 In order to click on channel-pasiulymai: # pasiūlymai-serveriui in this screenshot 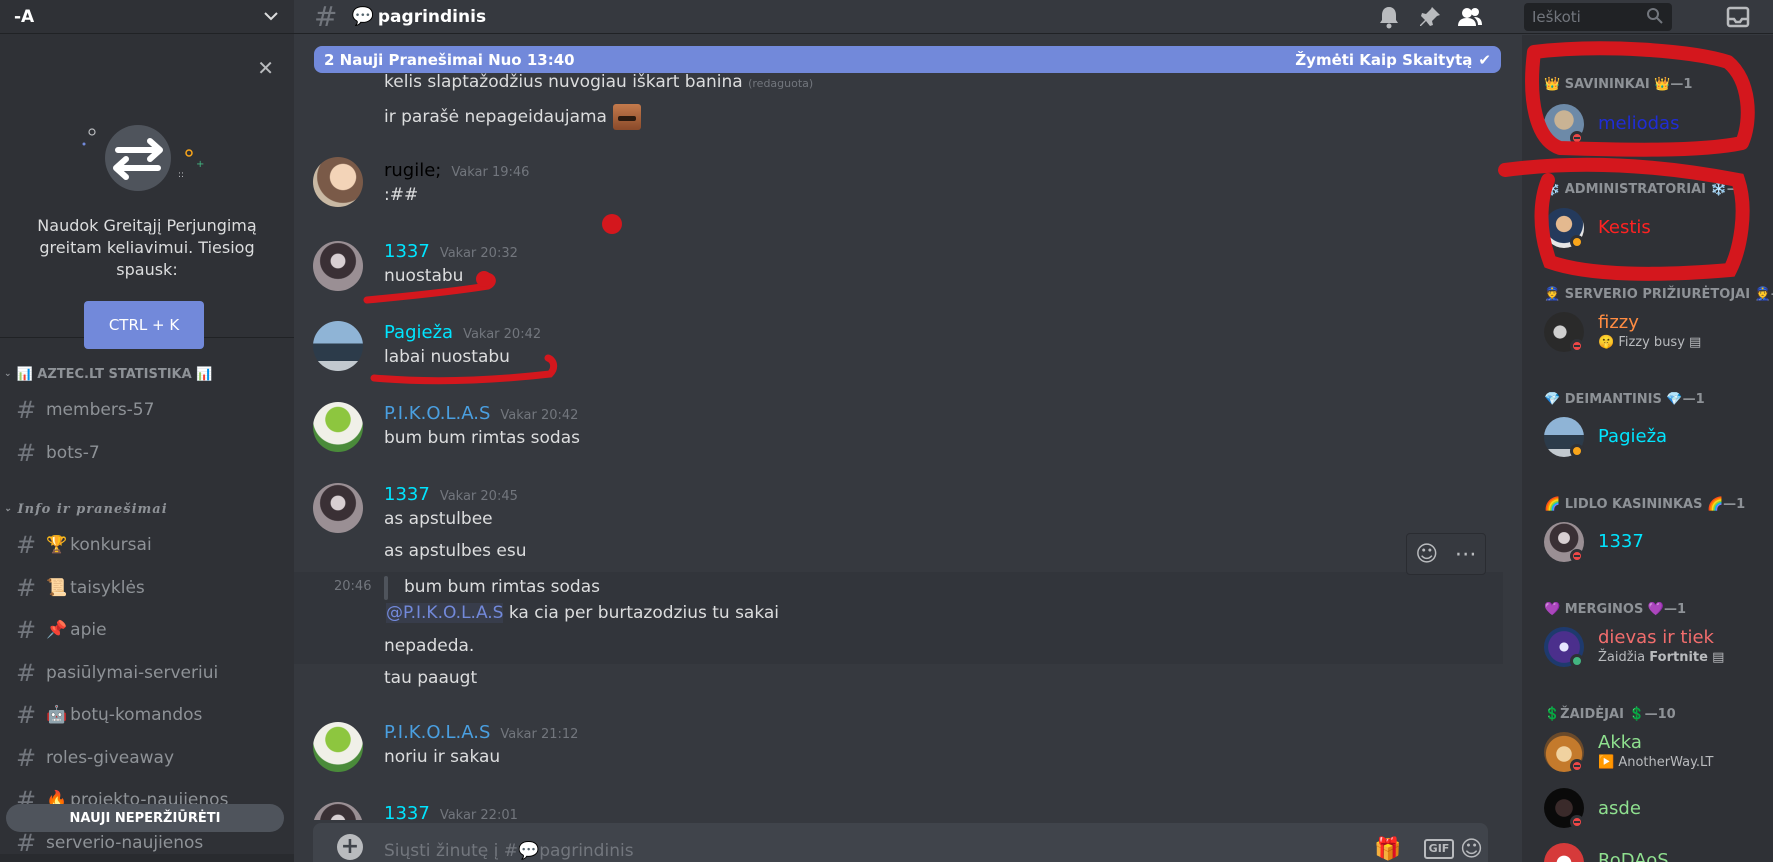, I will do `click(146, 673)`.